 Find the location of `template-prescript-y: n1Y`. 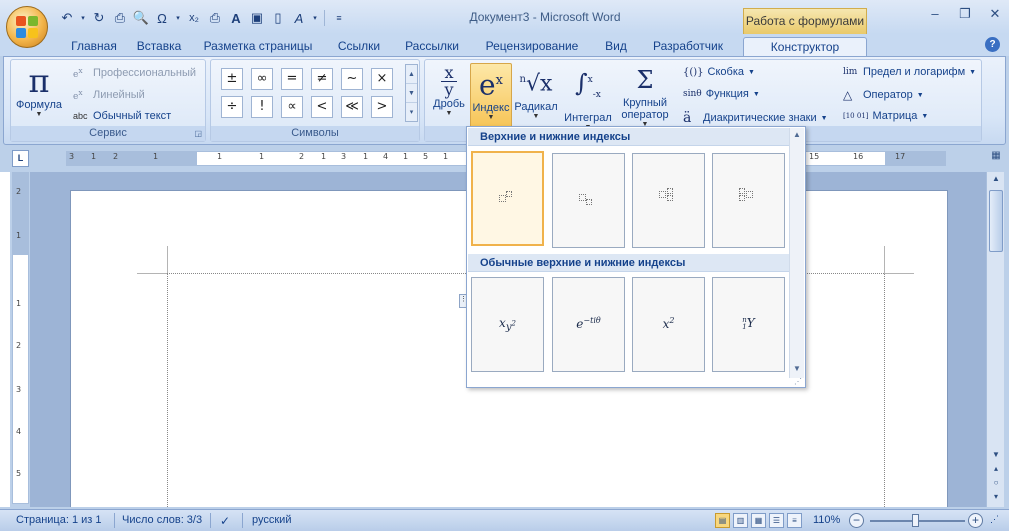

template-prescript-y: n1Y is located at coordinates (748, 324).